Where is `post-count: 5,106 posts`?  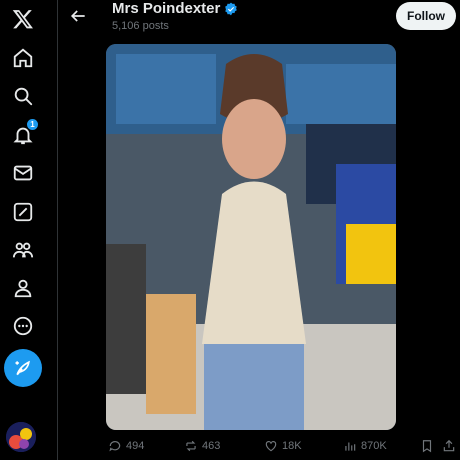 post-count: 5,106 posts is located at coordinates (140, 26).